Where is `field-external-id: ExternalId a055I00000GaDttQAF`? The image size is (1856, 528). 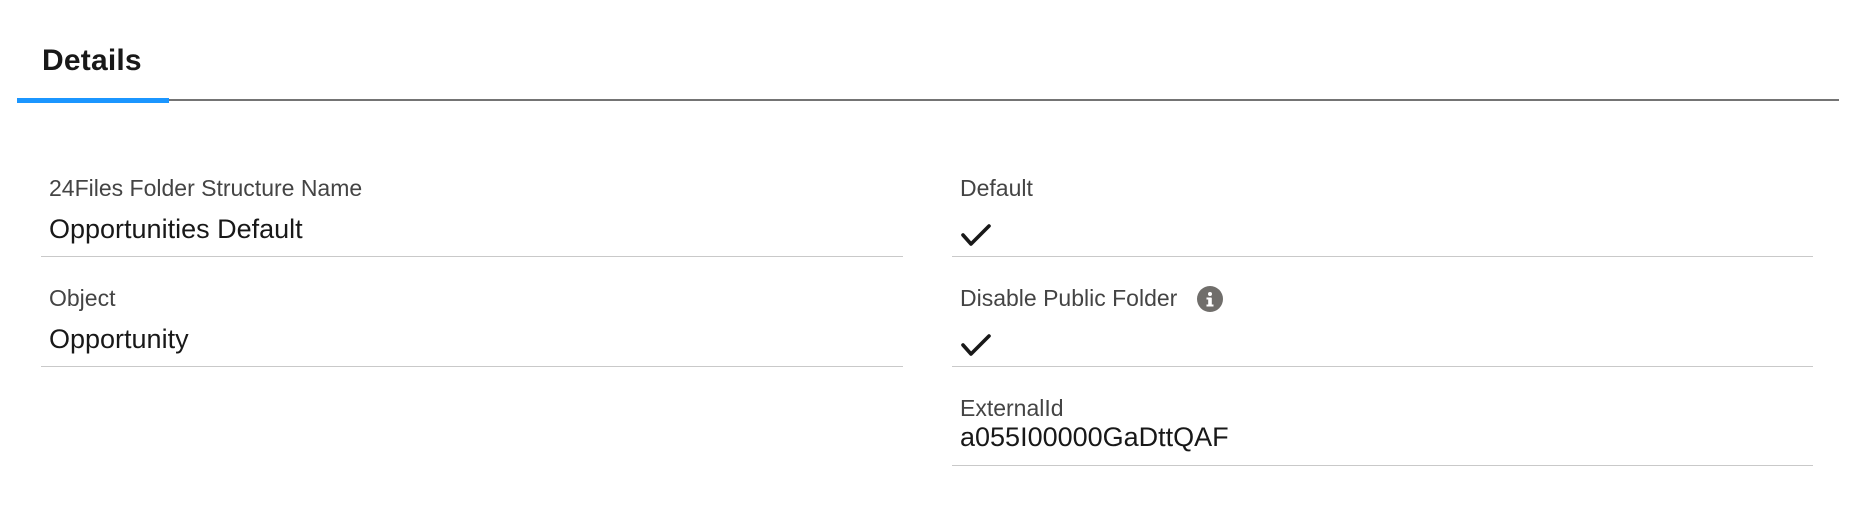 field-external-id: ExternalId a055I00000GaDttQAF is located at coordinates (1382, 420).